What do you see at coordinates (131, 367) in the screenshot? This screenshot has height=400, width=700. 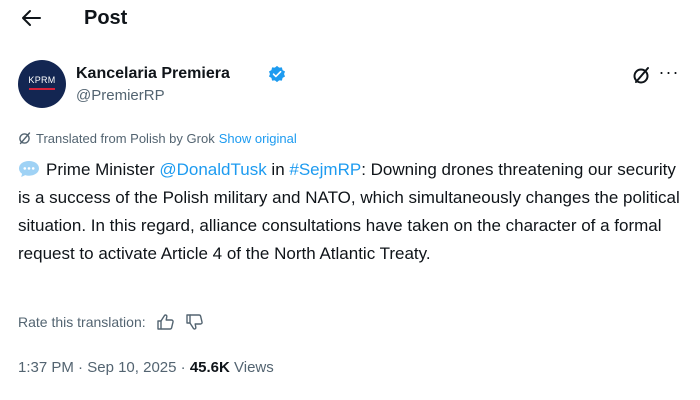 I see `post-date: Sep 10, 2025` at bounding box center [131, 367].